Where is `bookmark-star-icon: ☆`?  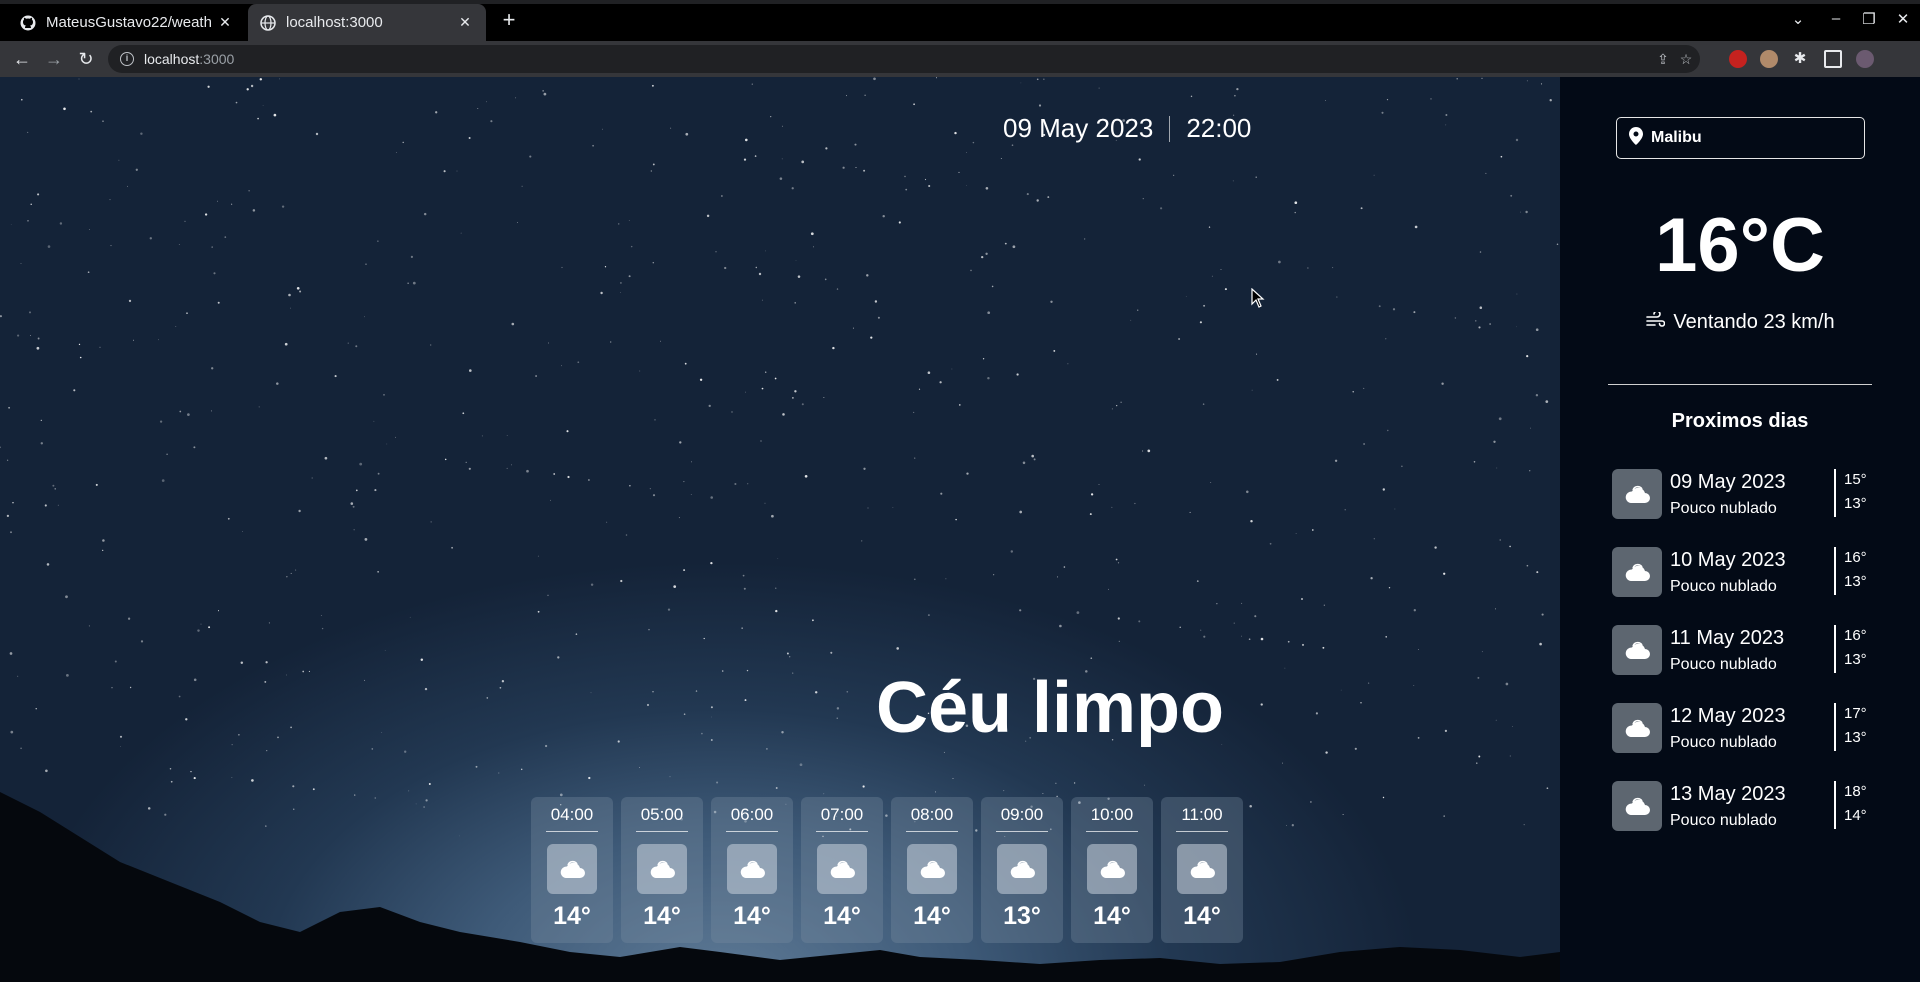
bookmark-star-icon: ☆ is located at coordinates (1686, 59).